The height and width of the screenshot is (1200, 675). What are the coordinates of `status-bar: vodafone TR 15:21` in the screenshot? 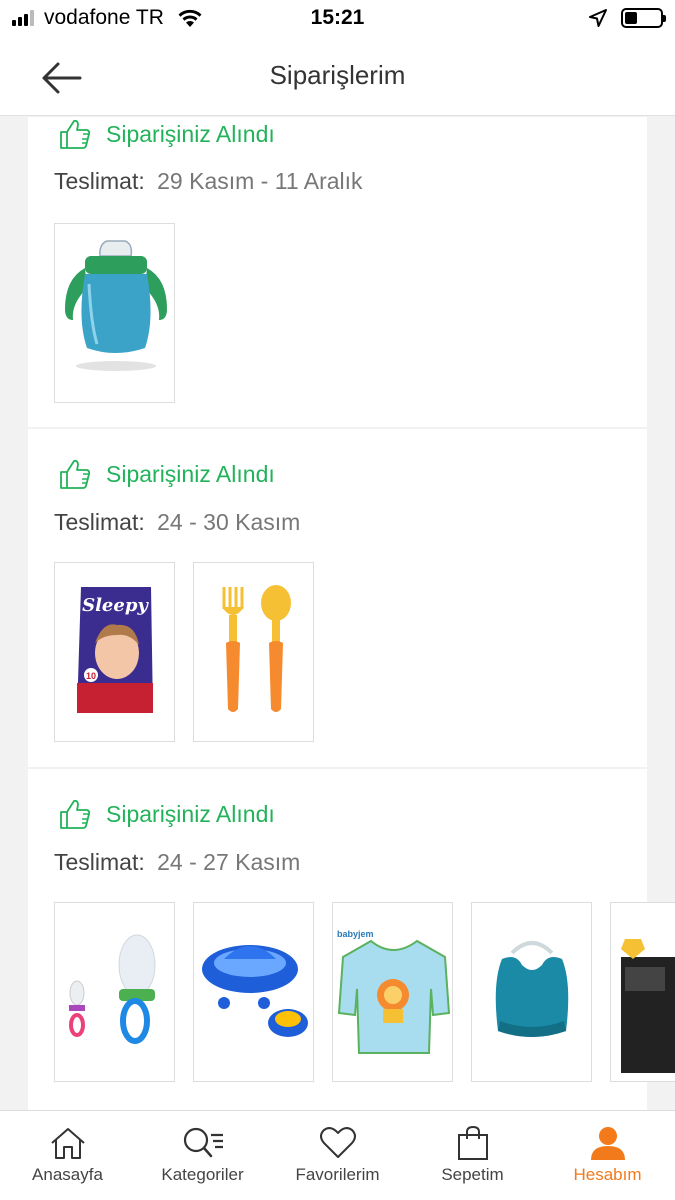 It's located at (337, 20).